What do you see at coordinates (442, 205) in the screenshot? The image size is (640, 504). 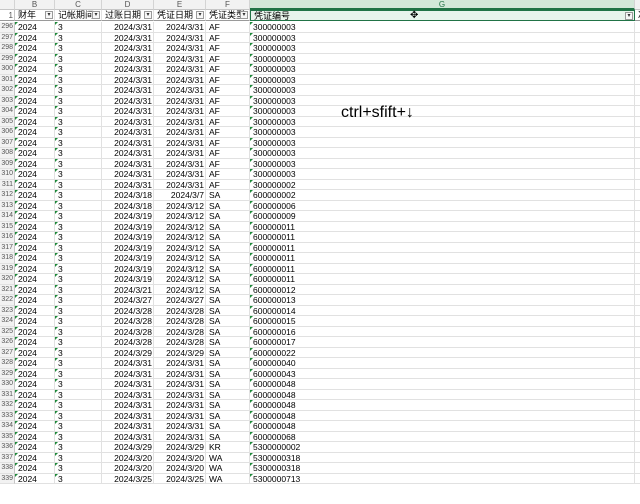 I see `table-cell: 600000006` at bounding box center [442, 205].